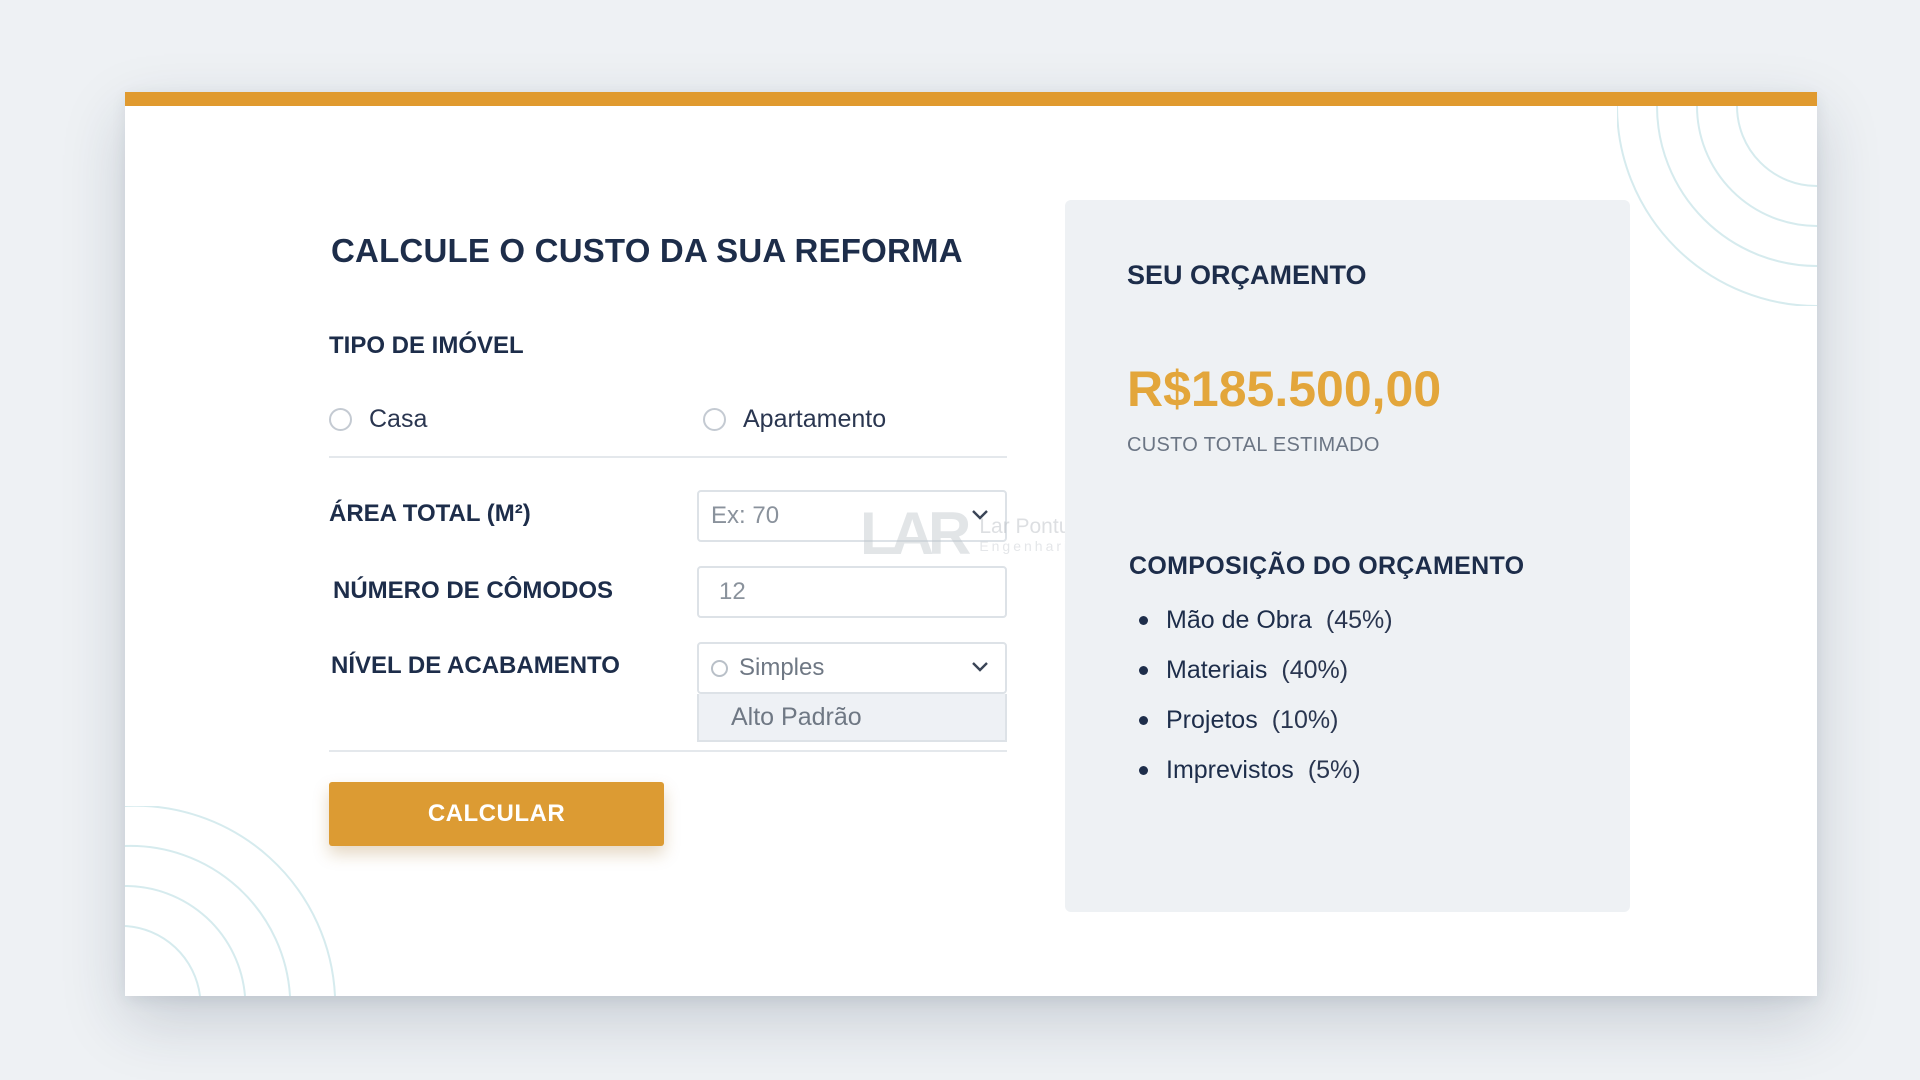 The height and width of the screenshot is (1080, 1920). Describe the element at coordinates (971, 99) in the screenshot. I see `accent-top-bar` at that location.